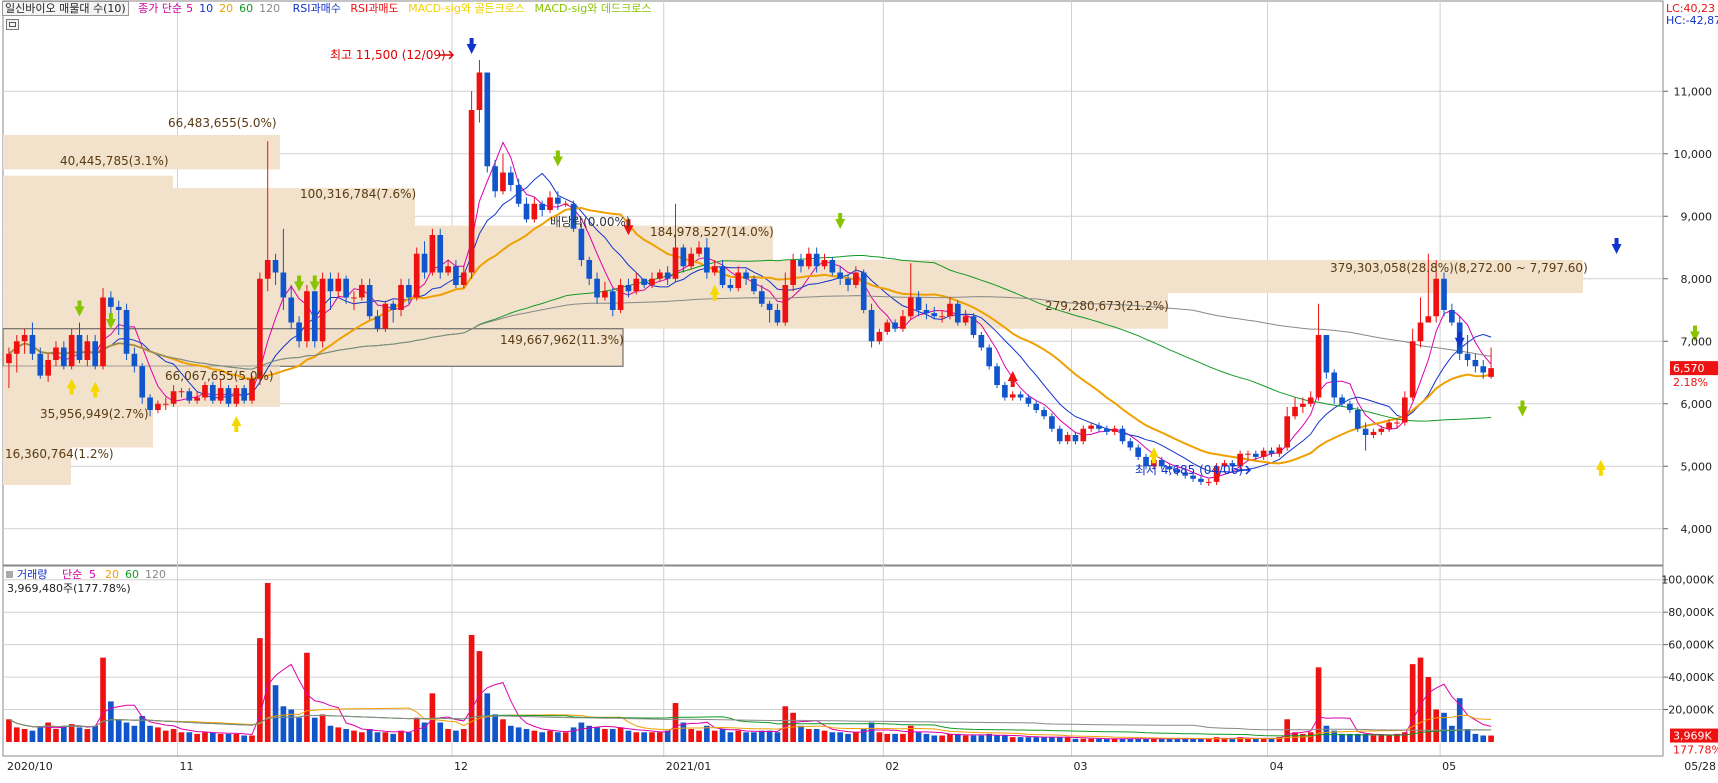  Describe the element at coordinates (1697, 404) in the screenshot. I see `price-axis-label: 6,000` at that location.